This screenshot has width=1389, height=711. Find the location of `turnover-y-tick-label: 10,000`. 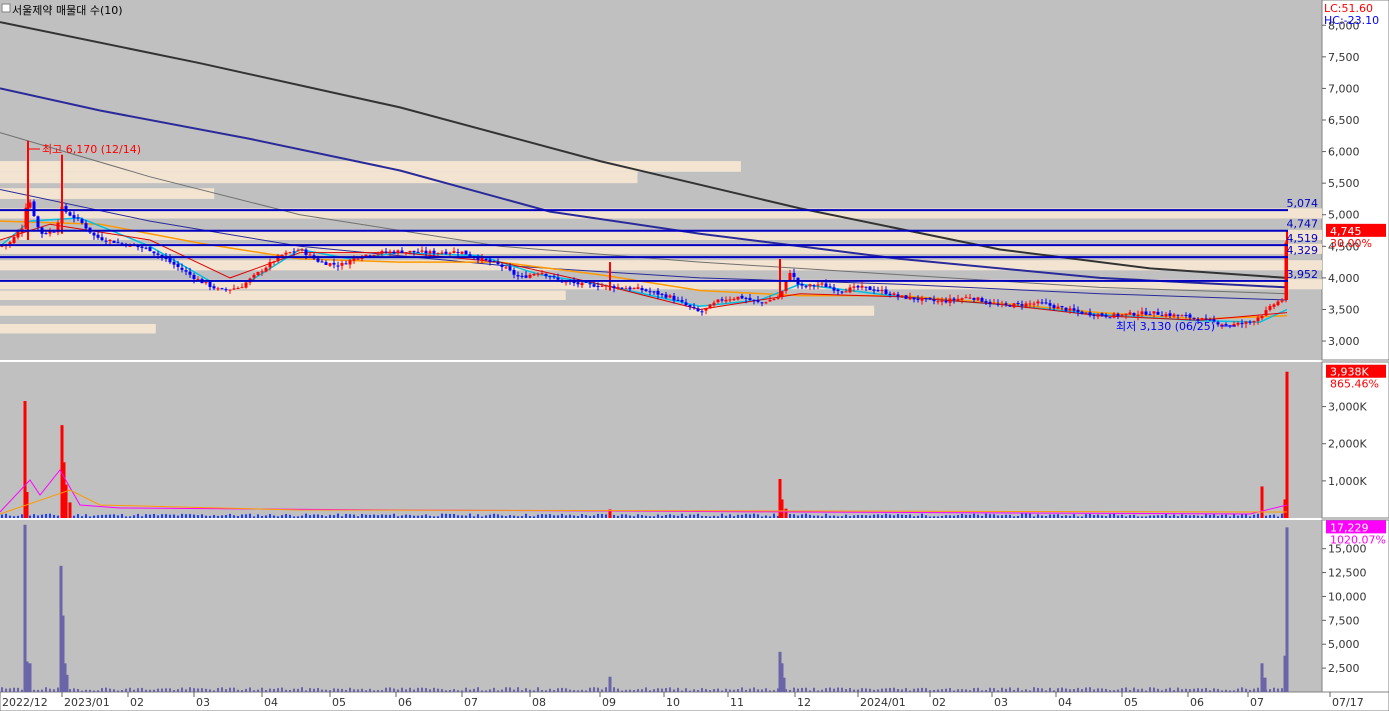

turnover-y-tick-label: 10,000 is located at coordinates (1347, 596).